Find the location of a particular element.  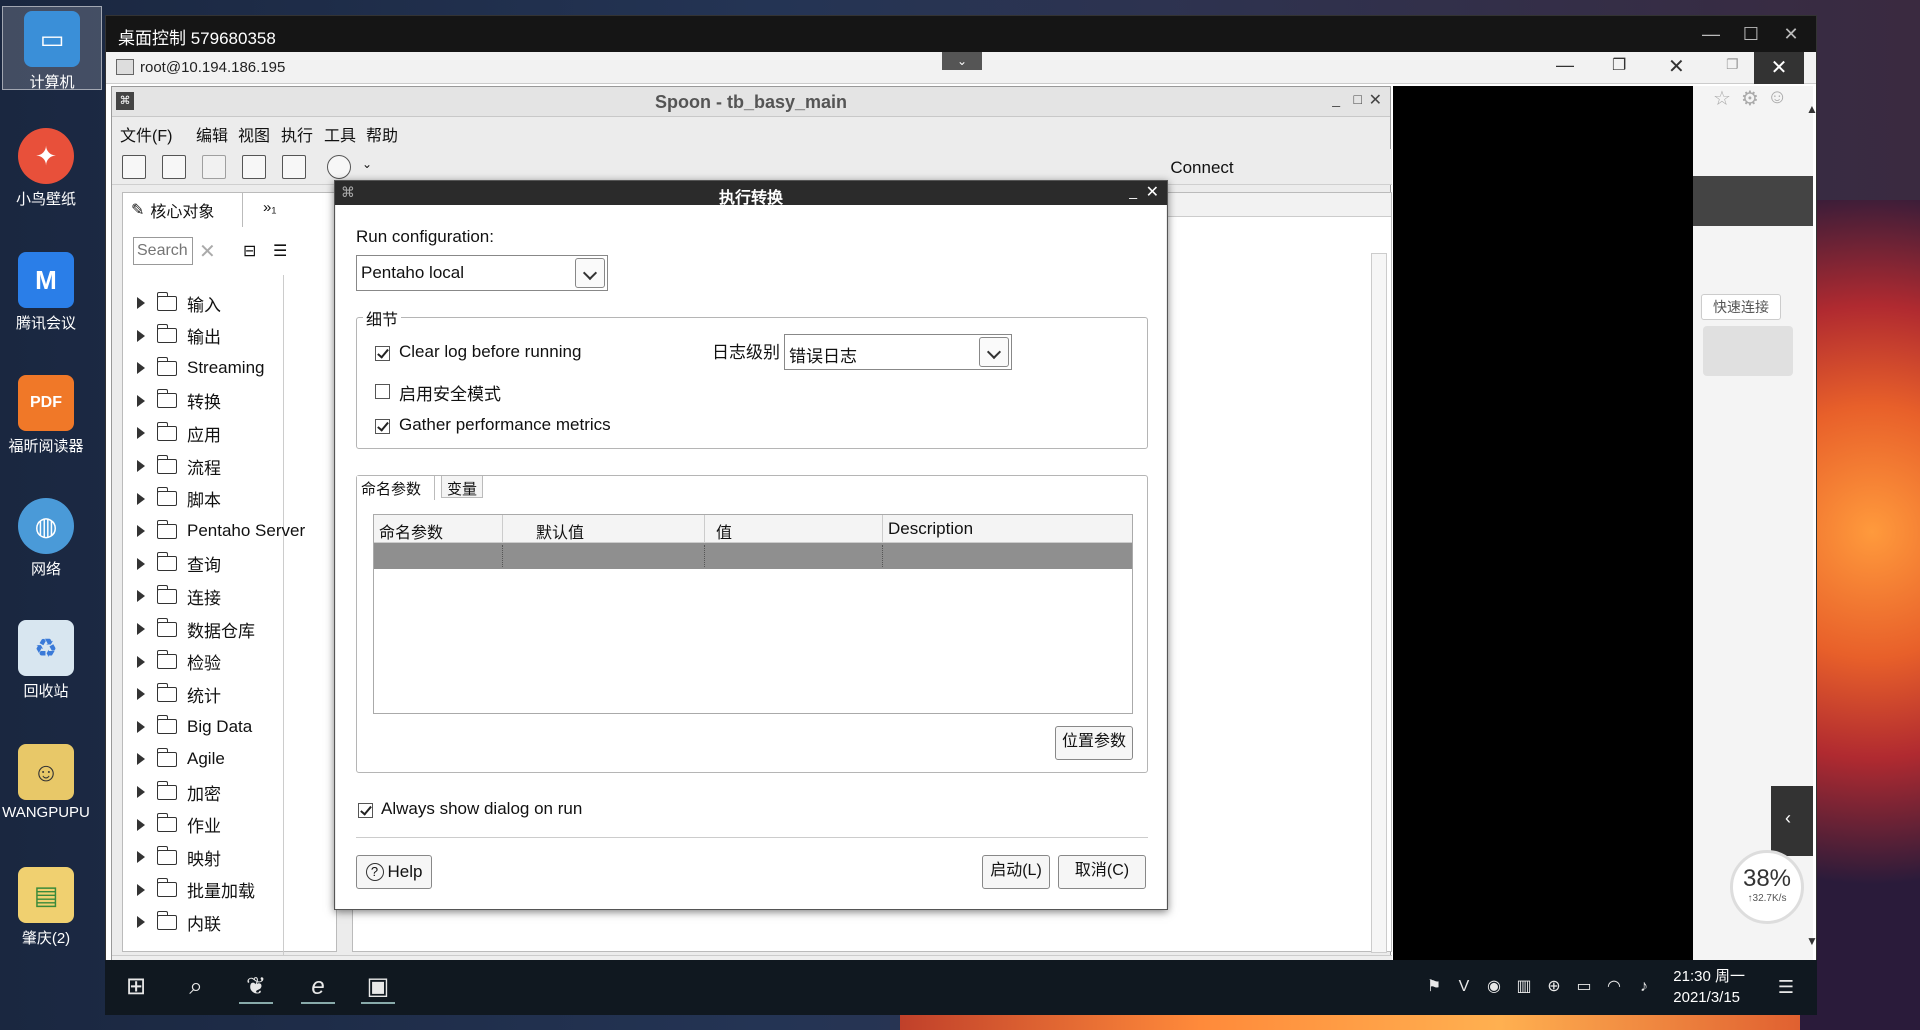

scroll-up-icon: ▲ is located at coordinates (1812, 109).